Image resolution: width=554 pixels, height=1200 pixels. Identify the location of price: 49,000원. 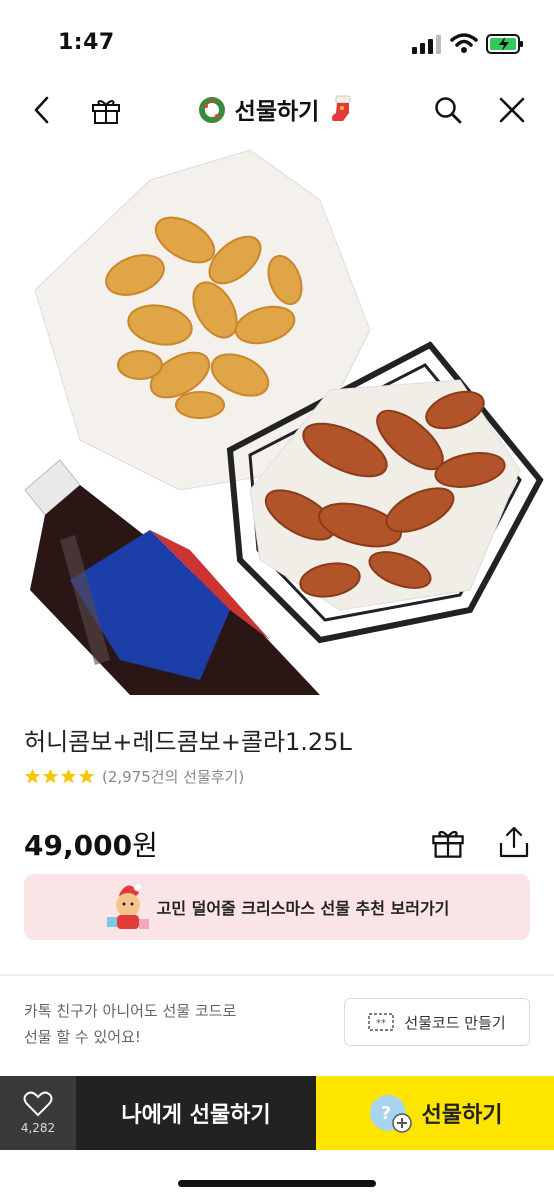
(91, 844).